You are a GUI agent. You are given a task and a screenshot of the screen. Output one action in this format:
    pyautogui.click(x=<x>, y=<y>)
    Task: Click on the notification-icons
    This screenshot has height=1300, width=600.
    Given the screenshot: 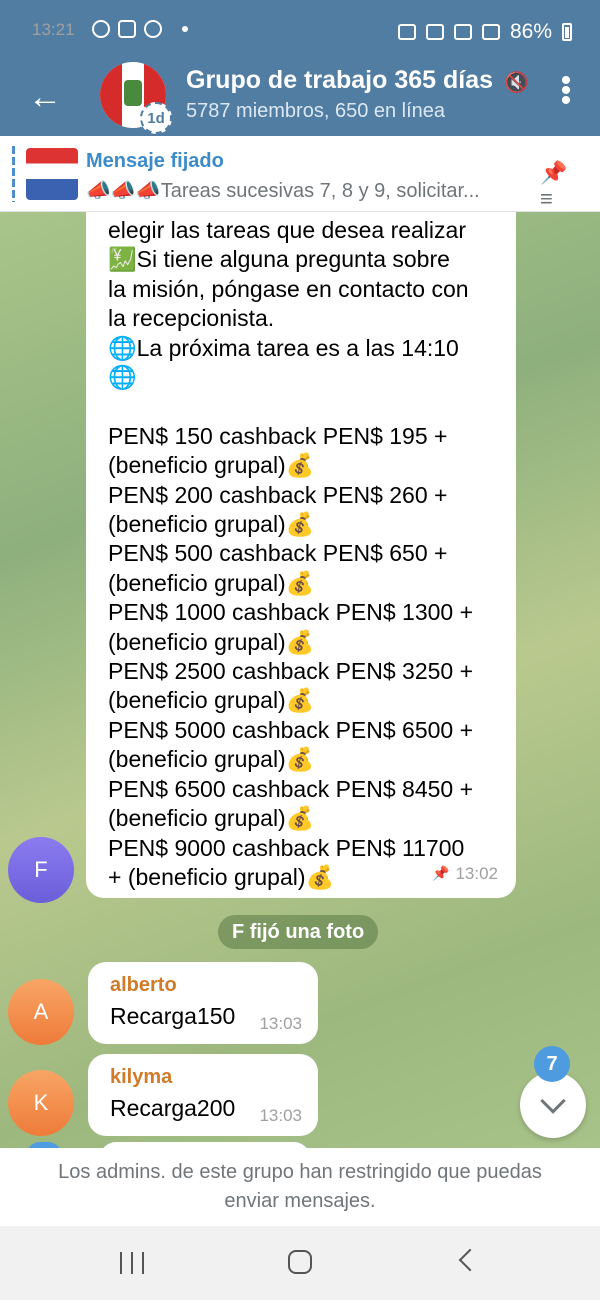 What is the action you would take?
    pyautogui.click(x=140, y=29)
    